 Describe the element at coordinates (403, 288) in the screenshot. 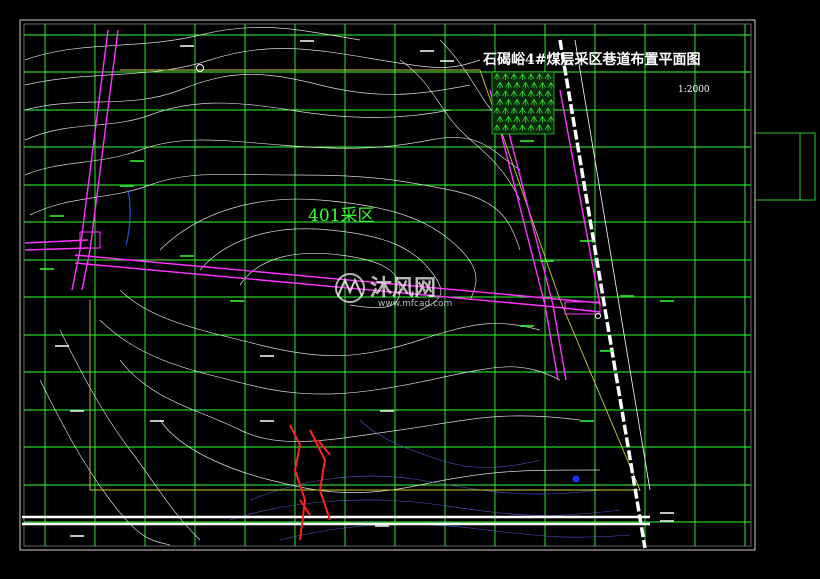

I see `watermark-brand: 沐风网` at that location.